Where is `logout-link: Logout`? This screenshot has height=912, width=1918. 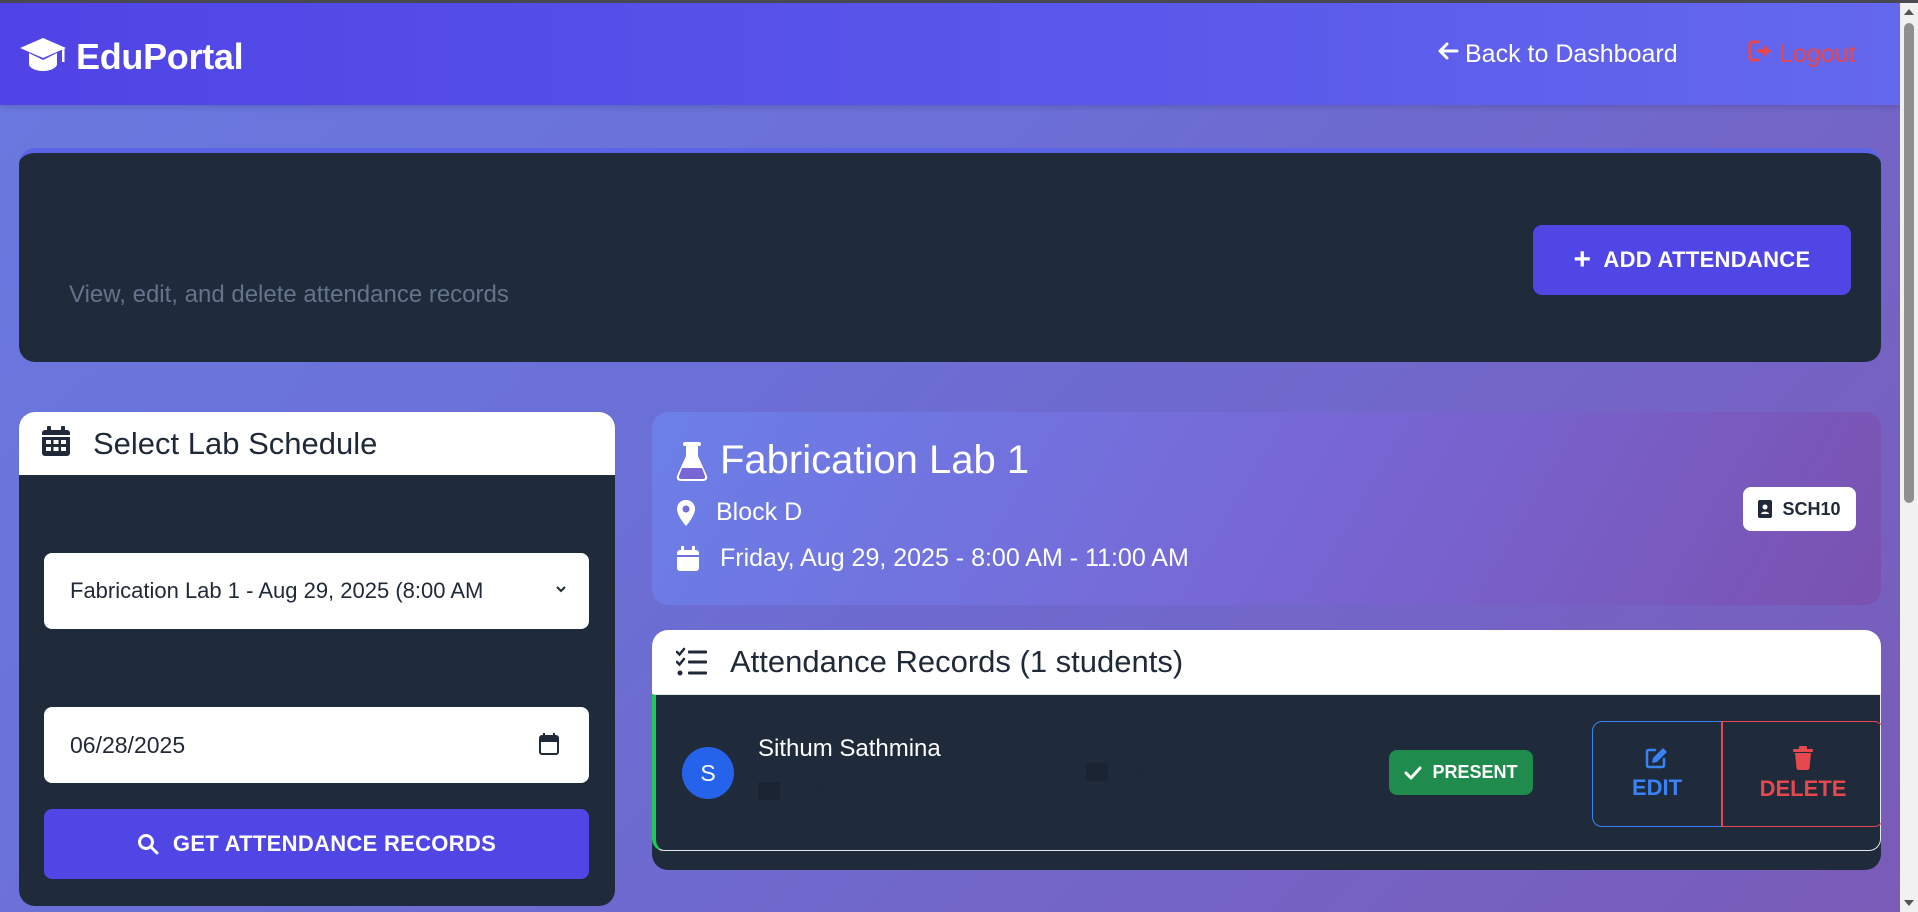
logout-link: Logout is located at coordinates (1801, 54).